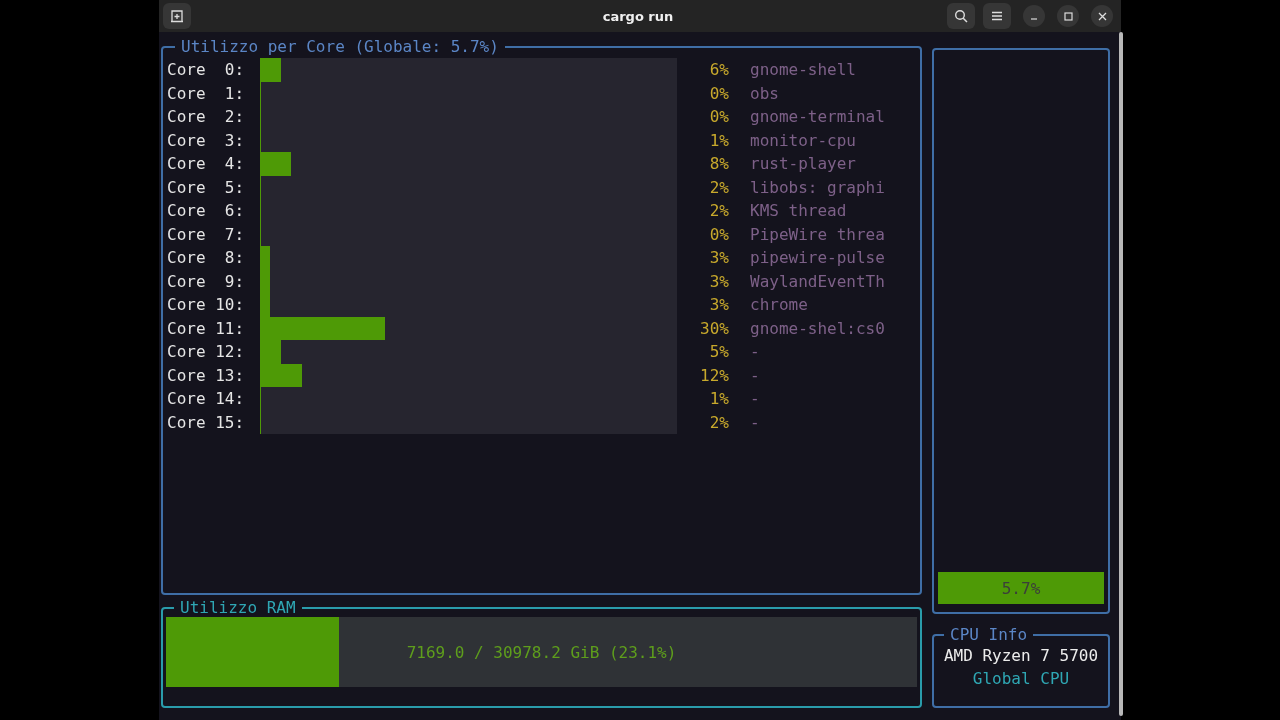 The image size is (1280, 720). Describe the element at coordinates (1121, 374) in the screenshot. I see `scrollbar` at that location.